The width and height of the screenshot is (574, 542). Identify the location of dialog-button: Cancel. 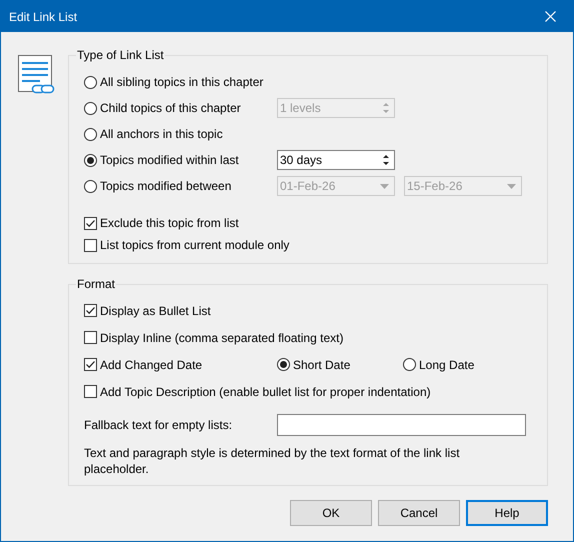
(419, 513).